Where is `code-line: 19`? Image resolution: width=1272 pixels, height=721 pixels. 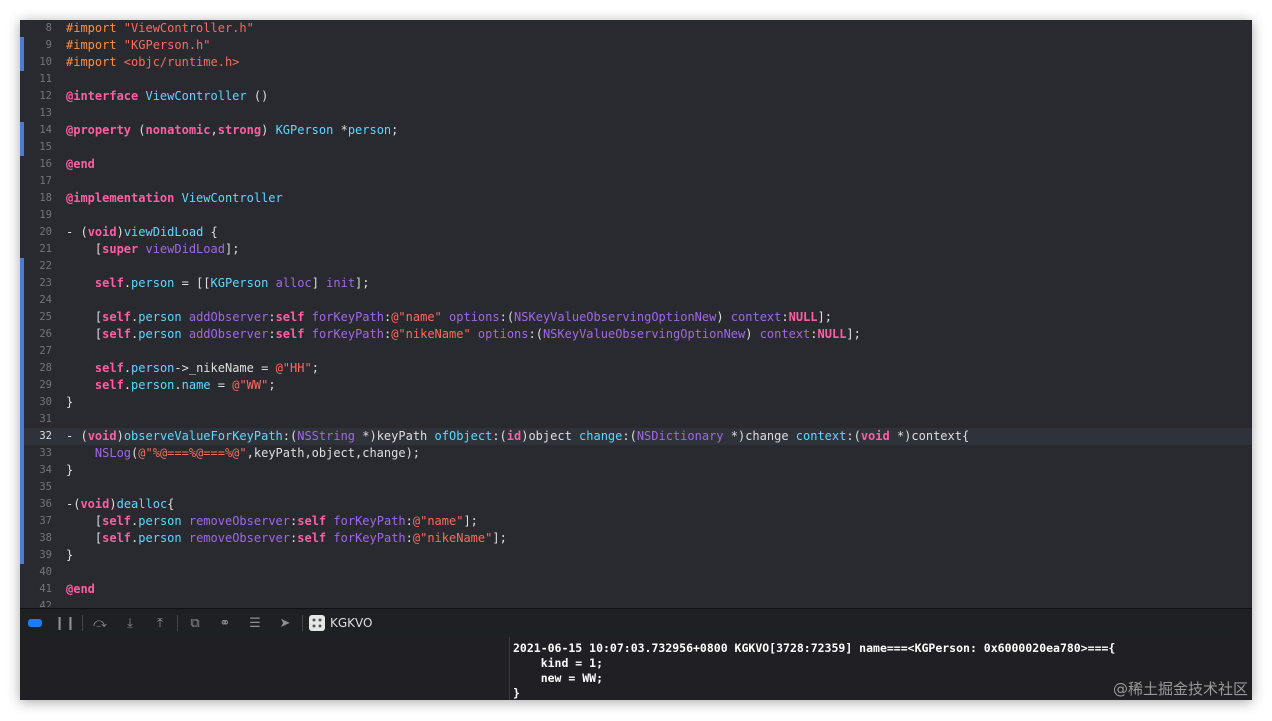 code-line: 19 is located at coordinates (636, 215).